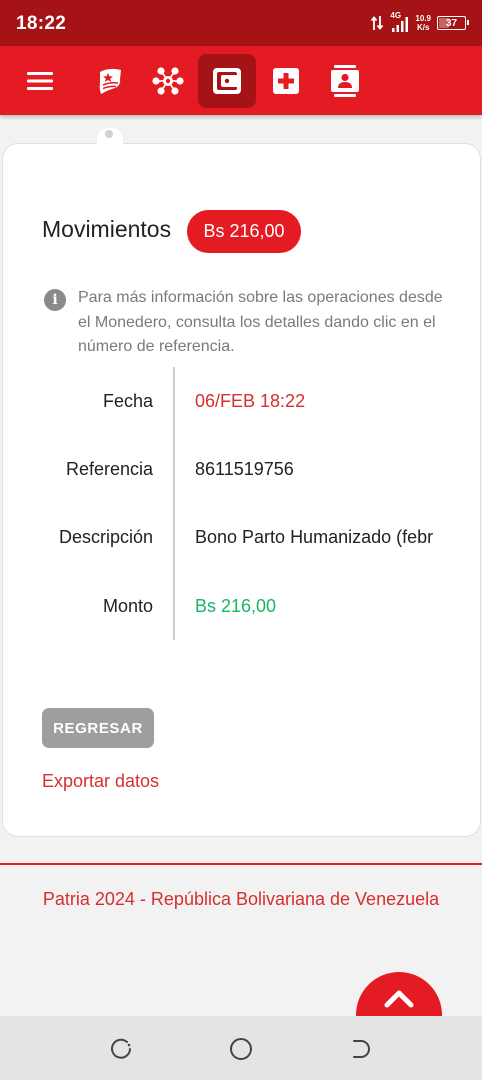 The height and width of the screenshot is (1080, 482). Describe the element at coordinates (244, 231) in the screenshot. I see `balance-badge: Bs 216,00` at that location.